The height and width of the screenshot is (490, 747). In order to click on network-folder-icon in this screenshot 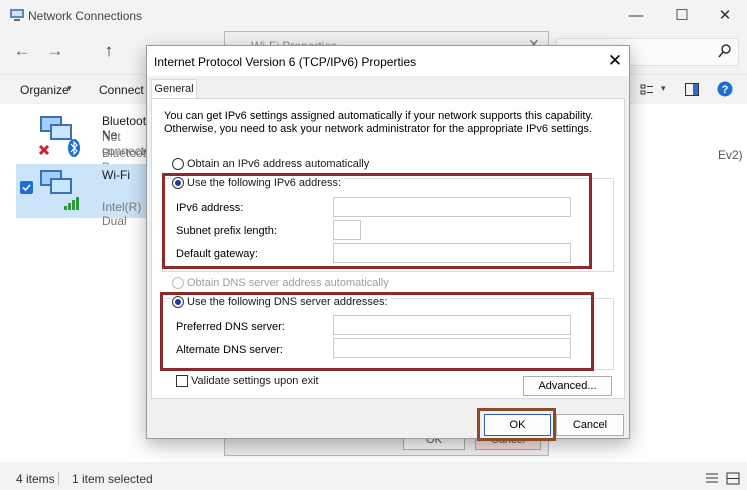, I will do `click(17, 15)`.